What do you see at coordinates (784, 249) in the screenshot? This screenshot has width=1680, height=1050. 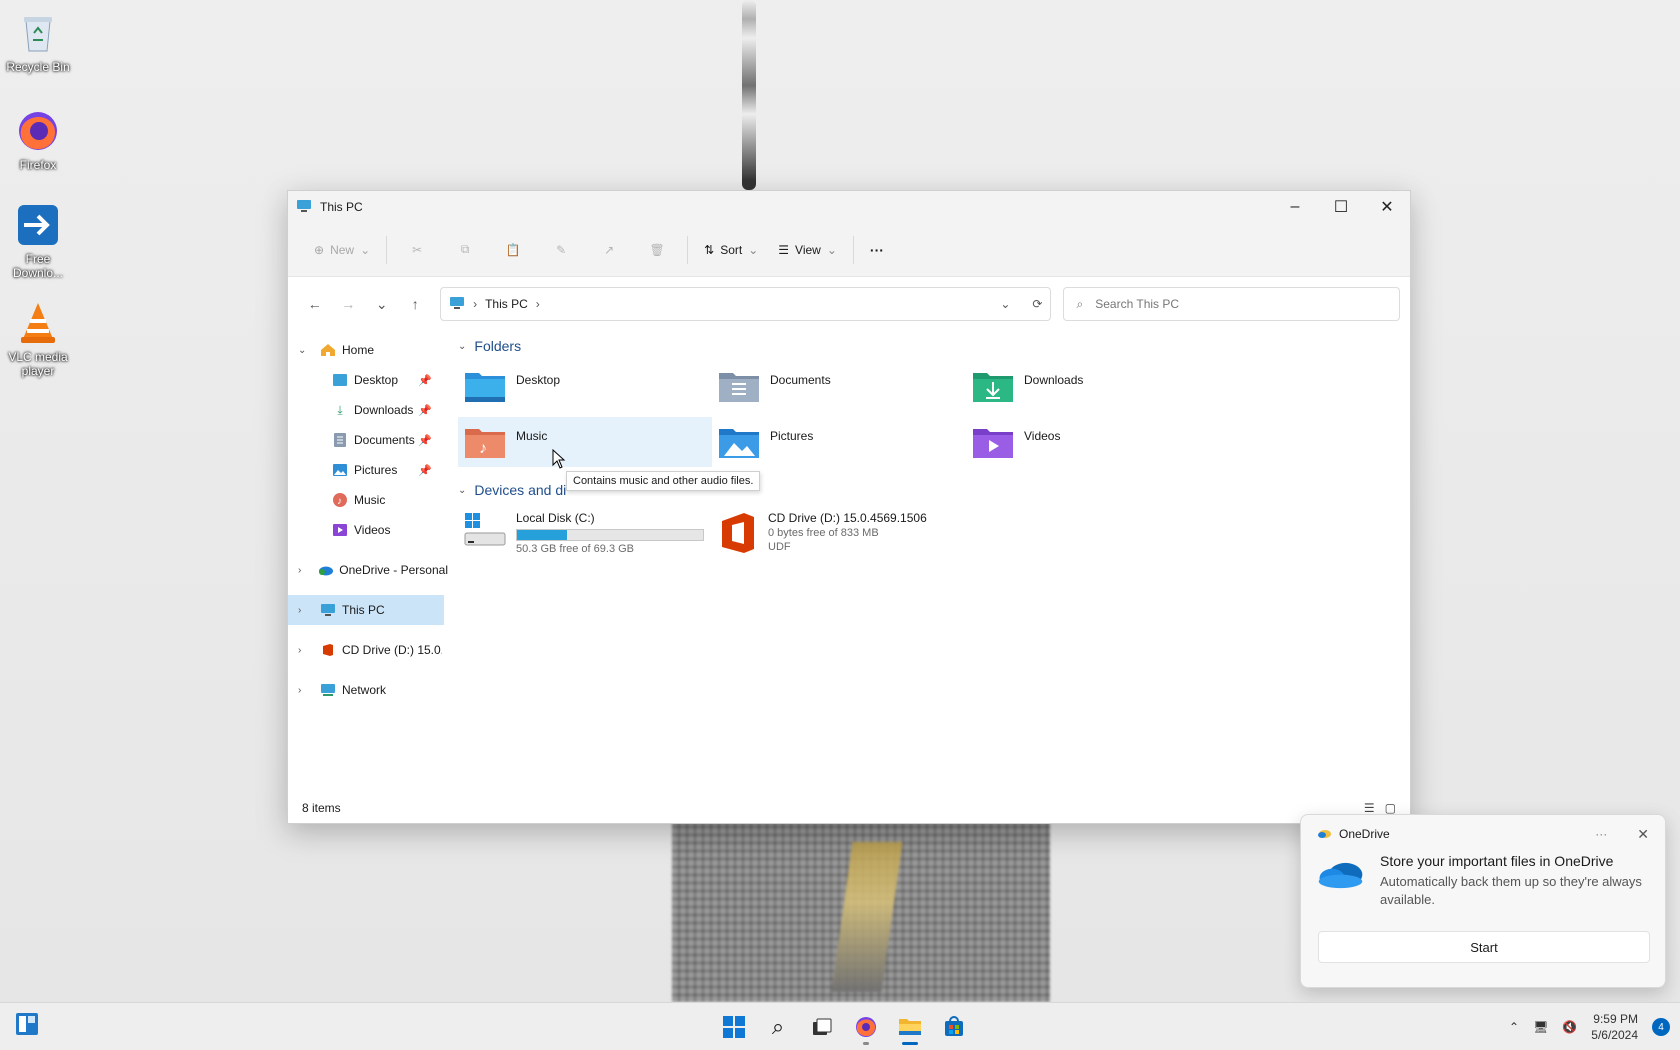 I see `view-icon: ☰` at bounding box center [784, 249].